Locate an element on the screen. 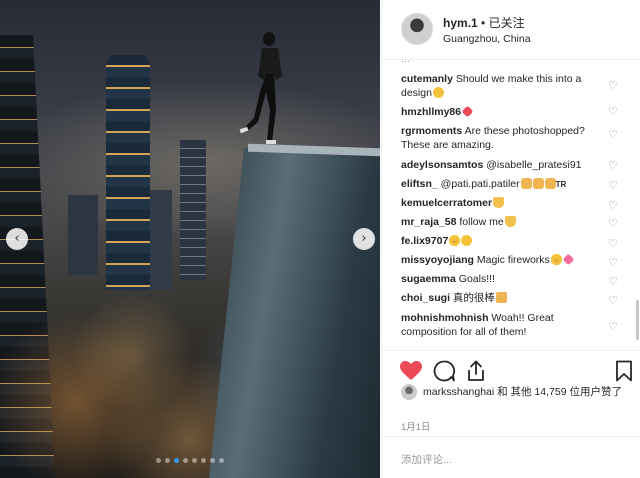 This screenshot has height=478, width=640. comment-item: sugaemma Goals!!! is located at coordinates (501, 279).